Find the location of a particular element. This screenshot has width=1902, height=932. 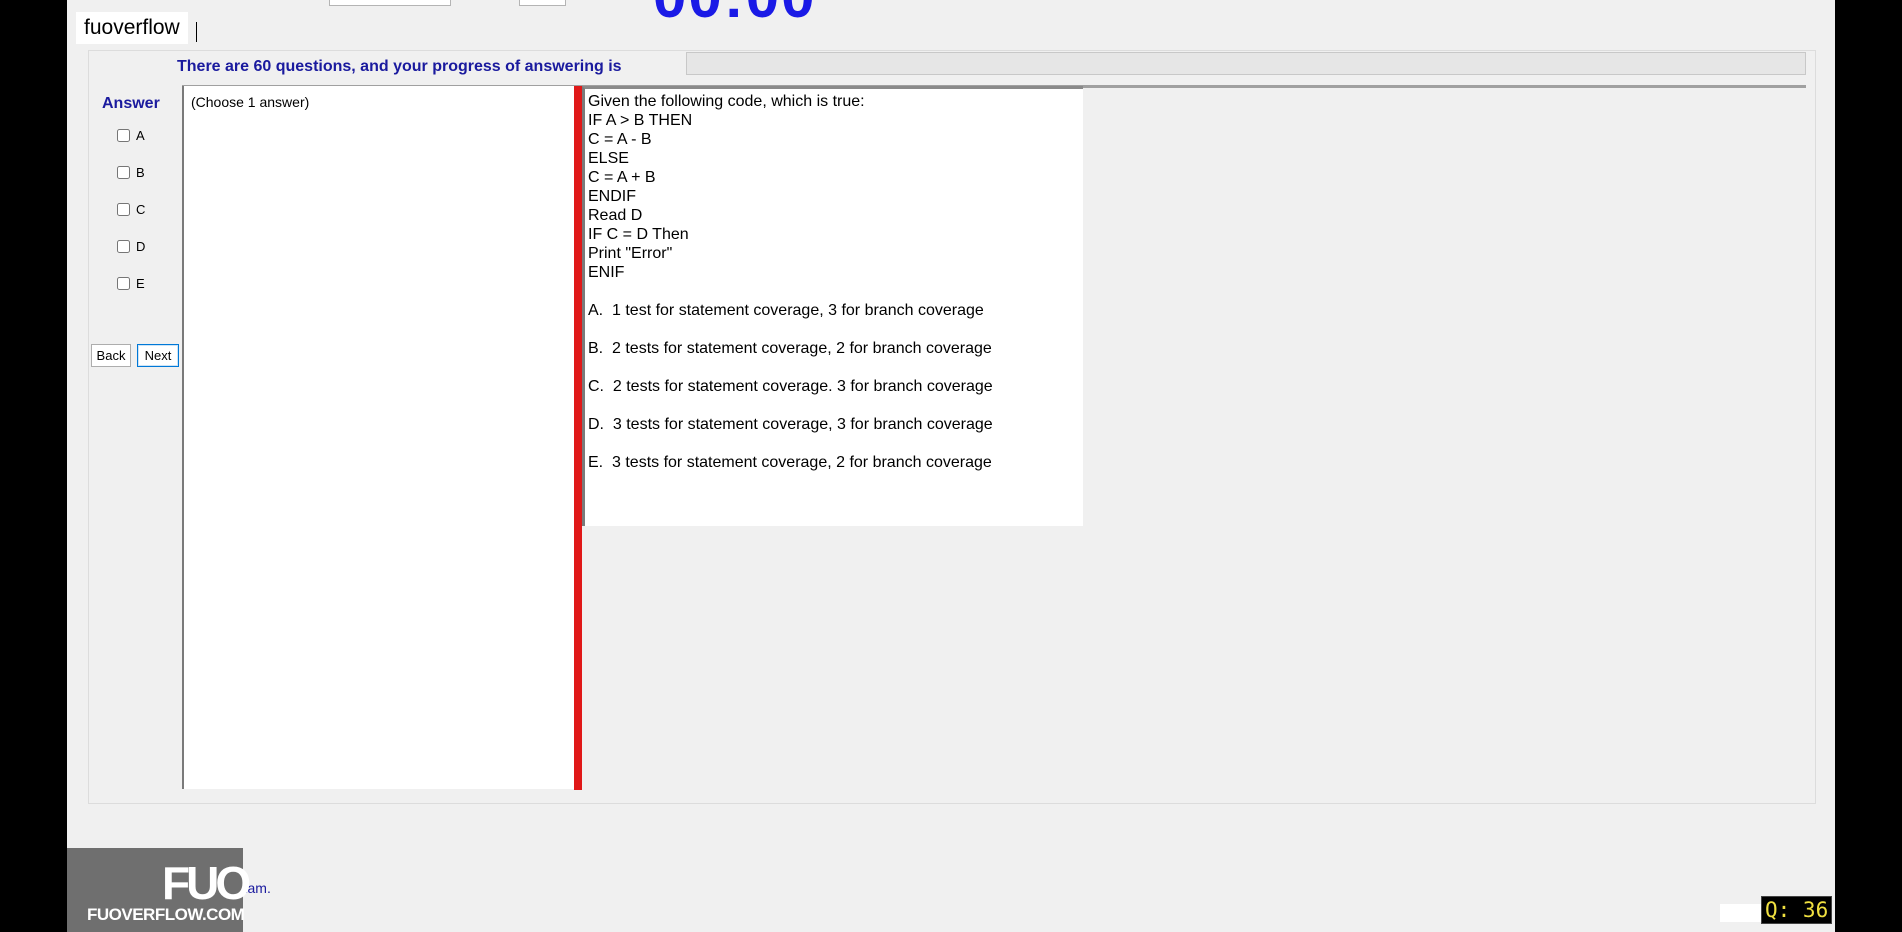

exam-timer: 00:00 is located at coordinates (734, 15).